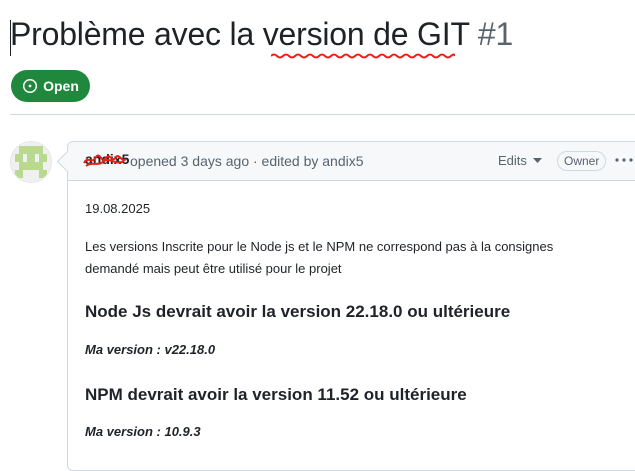 The width and height of the screenshot is (635, 471). What do you see at coordinates (363, 56) in the screenshot?
I see `spellcheck-underline` at bounding box center [363, 56].